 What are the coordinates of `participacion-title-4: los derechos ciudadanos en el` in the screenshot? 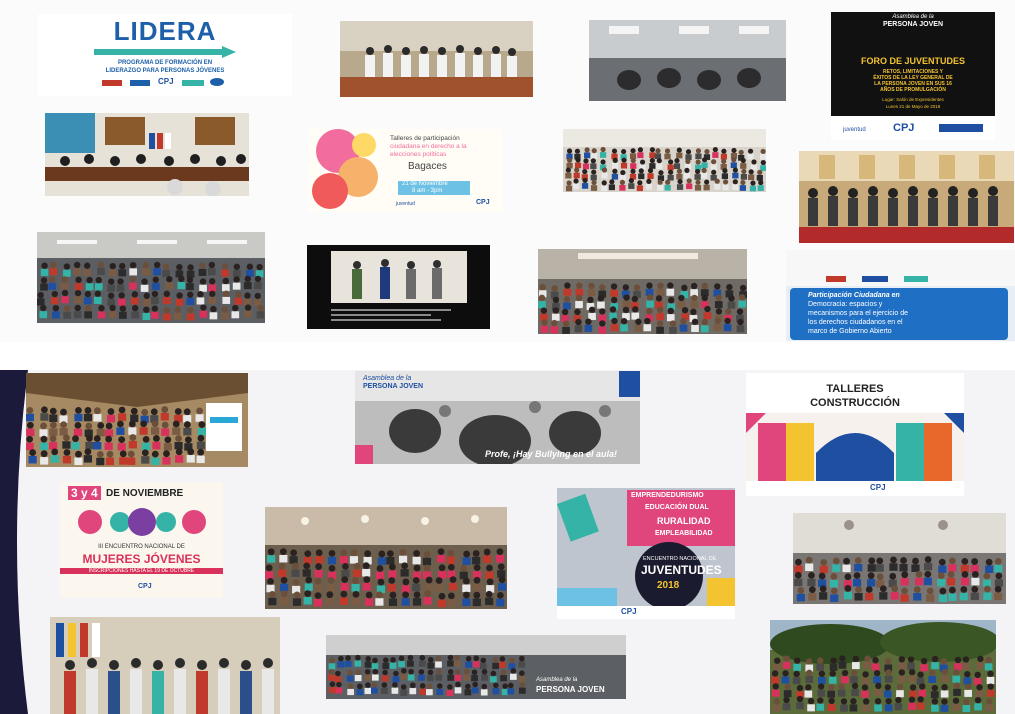 It's located at (855, 322).